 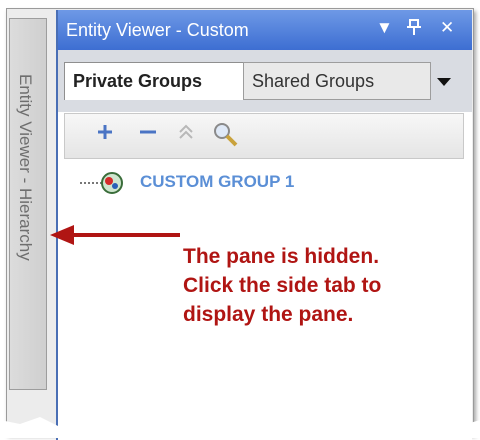 I want to click on pane-title: Entity Viewer - Custom, so click(x=157, y=30).